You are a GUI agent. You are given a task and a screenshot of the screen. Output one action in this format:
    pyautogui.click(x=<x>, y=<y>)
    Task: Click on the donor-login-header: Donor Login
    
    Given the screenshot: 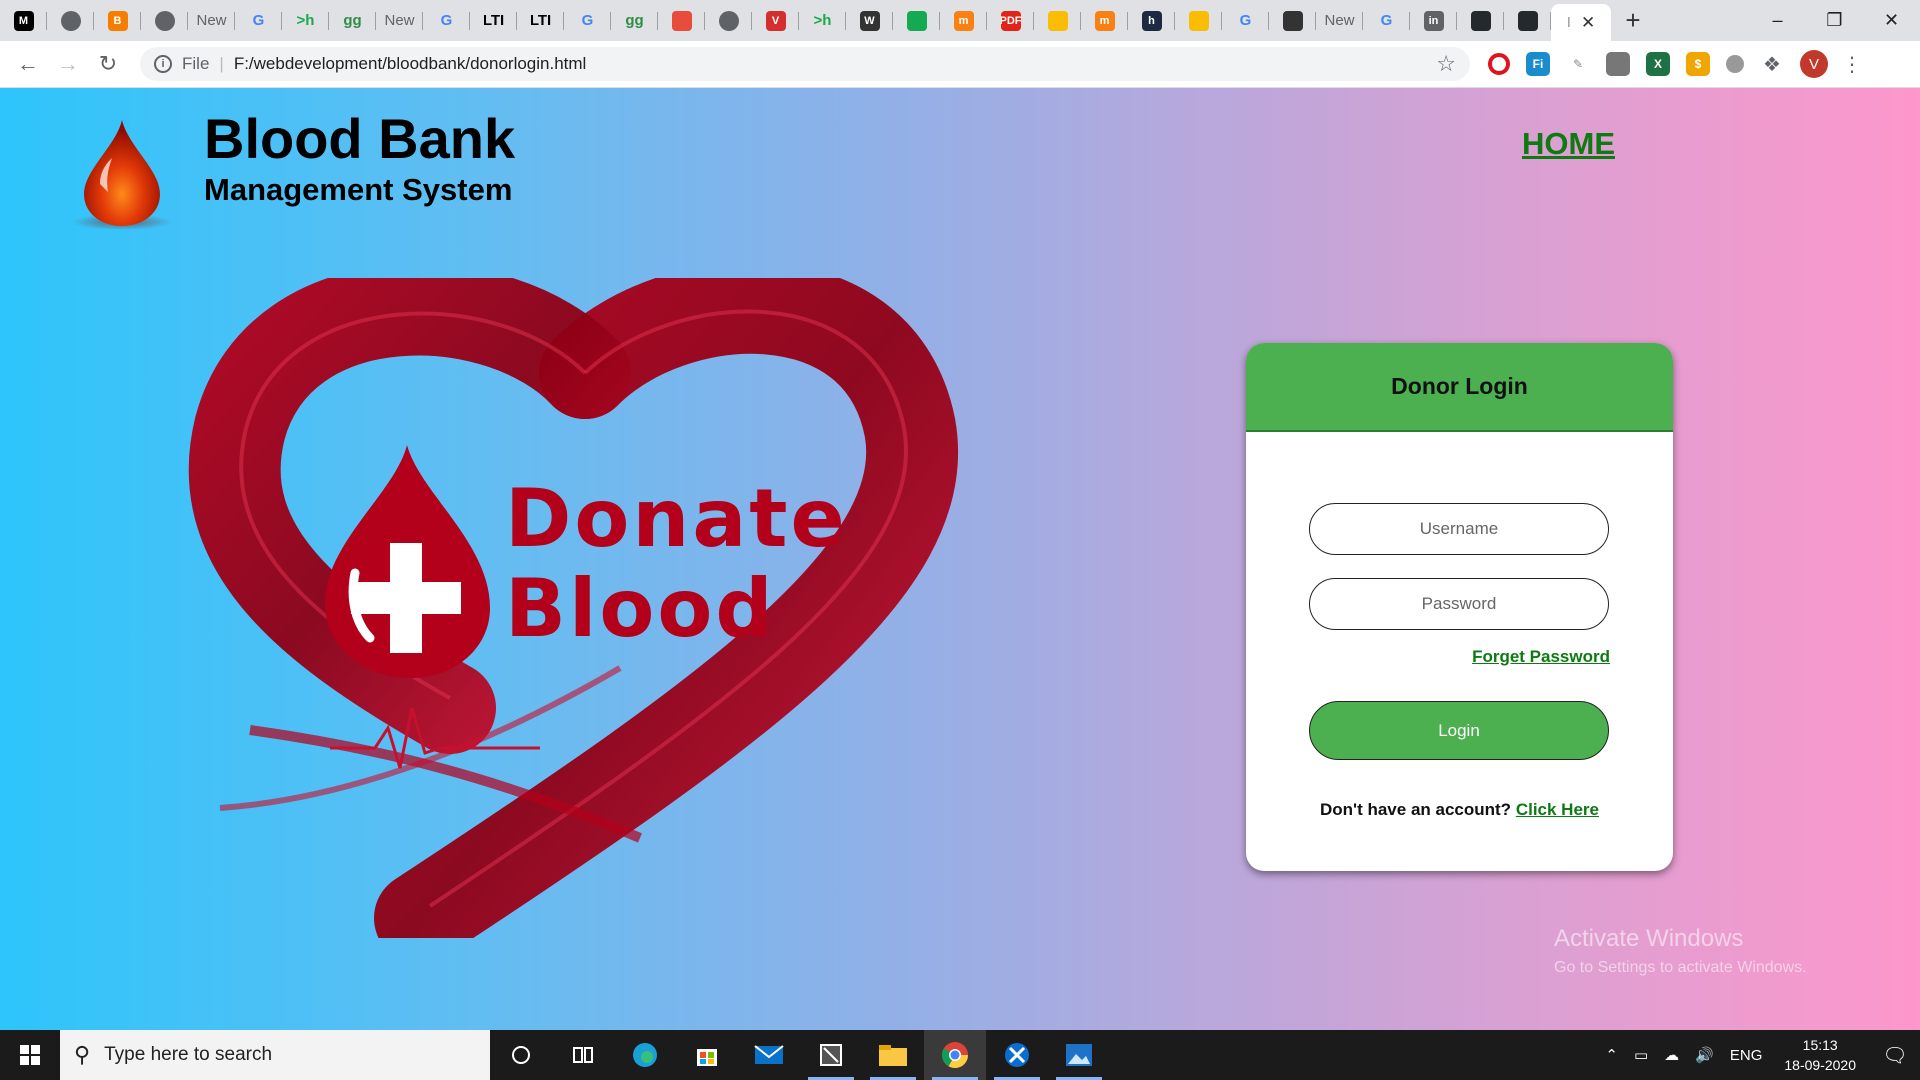 What is the action you would take?
    pyautogui.click(x=1459, y=387)
    